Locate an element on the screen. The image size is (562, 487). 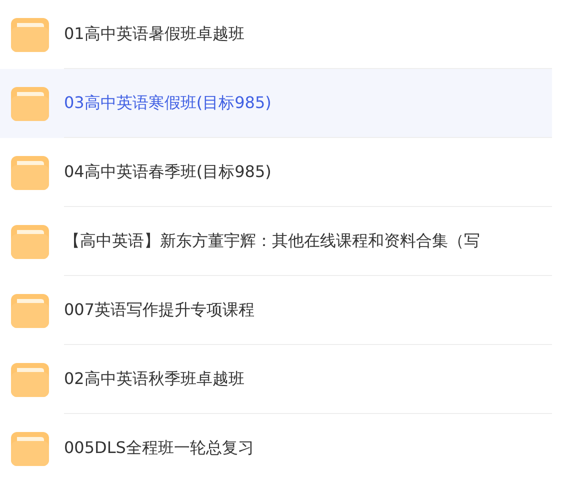
folder-name: 01高中英语暑假班卓越班 is located at coordinates (154, 34).